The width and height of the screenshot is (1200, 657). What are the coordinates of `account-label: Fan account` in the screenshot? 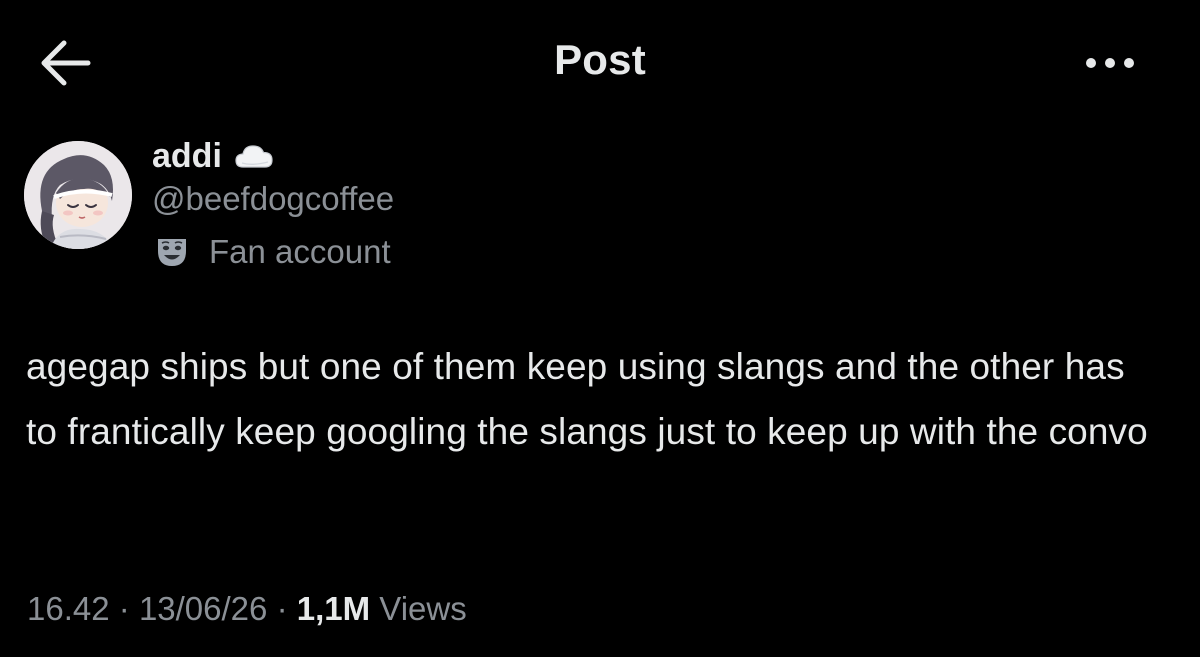 It's located at (273, 252).